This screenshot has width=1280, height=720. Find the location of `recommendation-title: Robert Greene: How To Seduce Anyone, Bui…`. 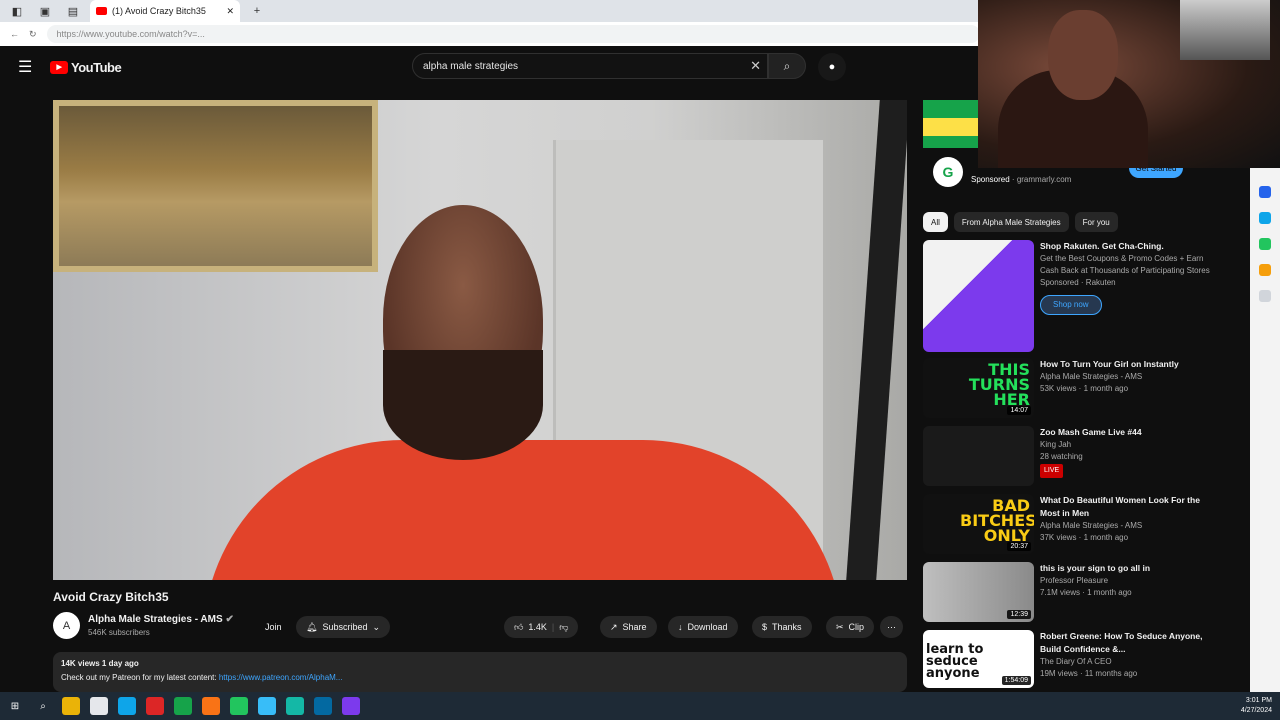

recommendation-title: Robert Greene: How To Seduce Anyone, Bui… is located at coordinates (1126, 643).